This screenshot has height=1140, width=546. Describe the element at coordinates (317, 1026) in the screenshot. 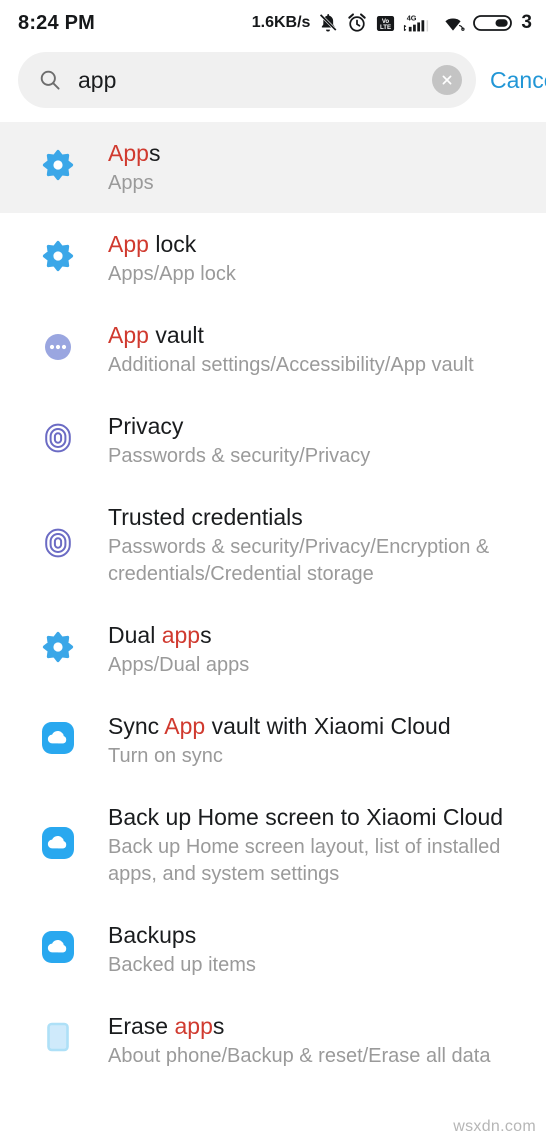

I see `result-title: Erase apps` at that location.